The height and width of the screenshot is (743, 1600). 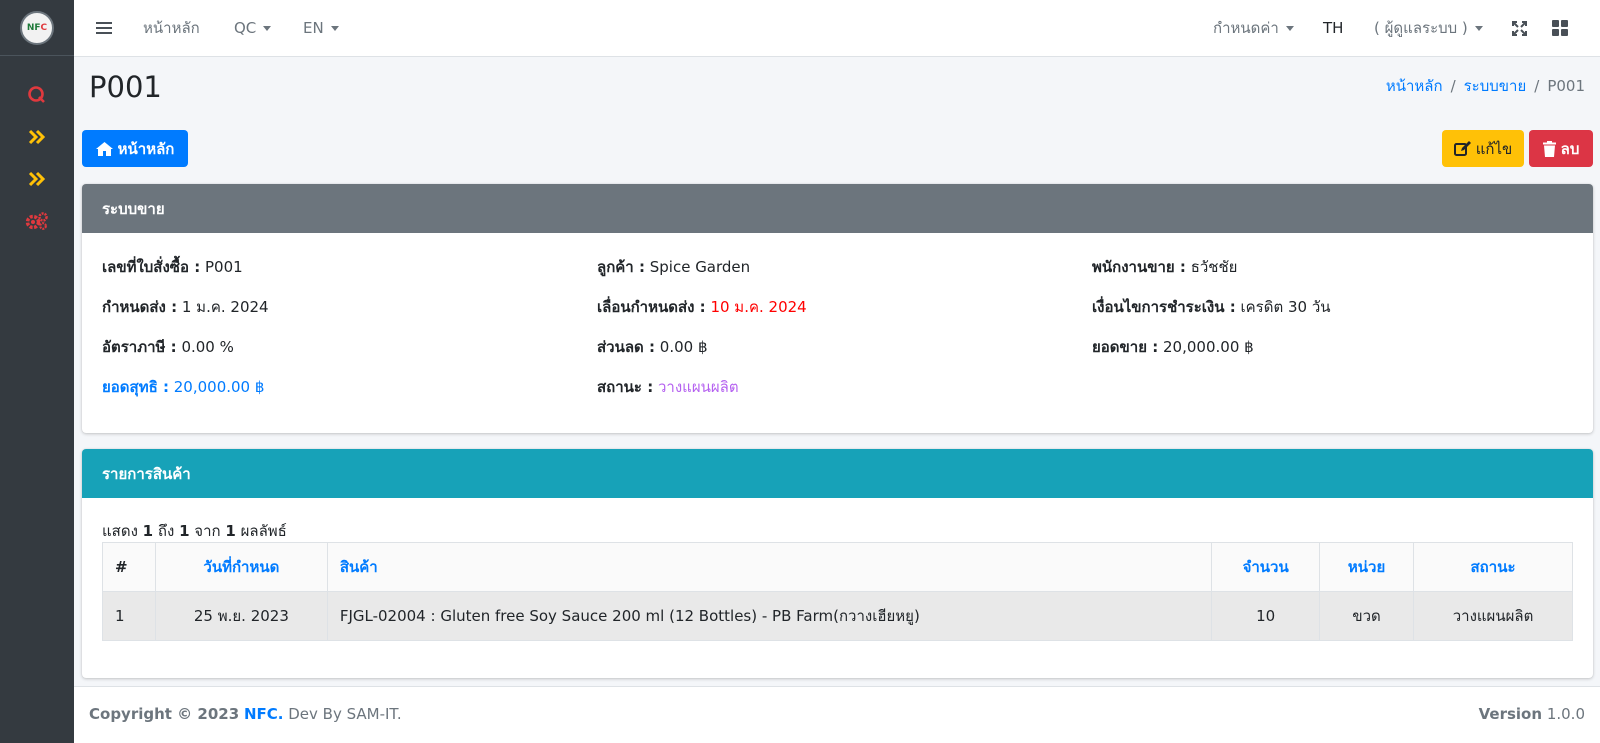 What do you see at coordinates (1214, 267) in the screenshot?
I see `salesperson-value: ธวัชชัย` at bounding box center [1214, 267].